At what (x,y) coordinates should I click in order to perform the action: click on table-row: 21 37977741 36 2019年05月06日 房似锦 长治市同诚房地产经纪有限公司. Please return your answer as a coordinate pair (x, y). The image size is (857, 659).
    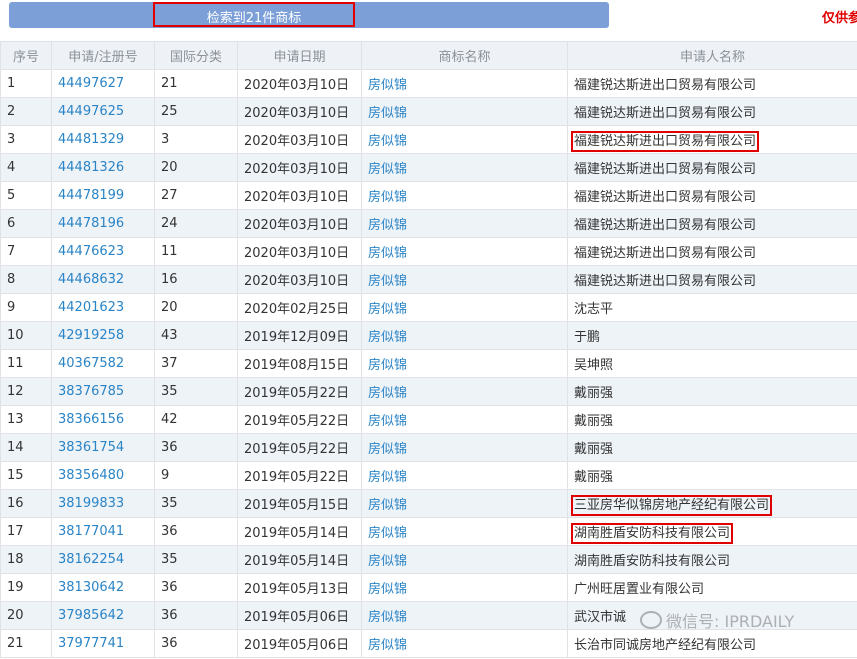
    Looking at the image, I should click on (428, 643).